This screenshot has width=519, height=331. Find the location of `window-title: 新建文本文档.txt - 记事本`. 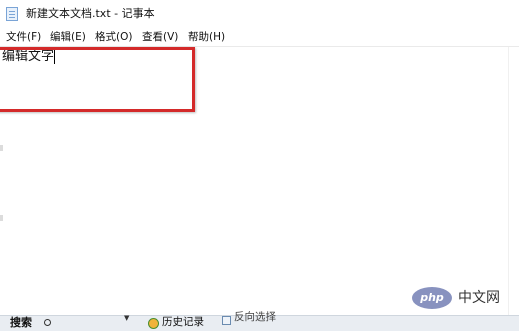

window-title: 新建文本文档.txt - 记事本 is located at coordinates (90, 13).